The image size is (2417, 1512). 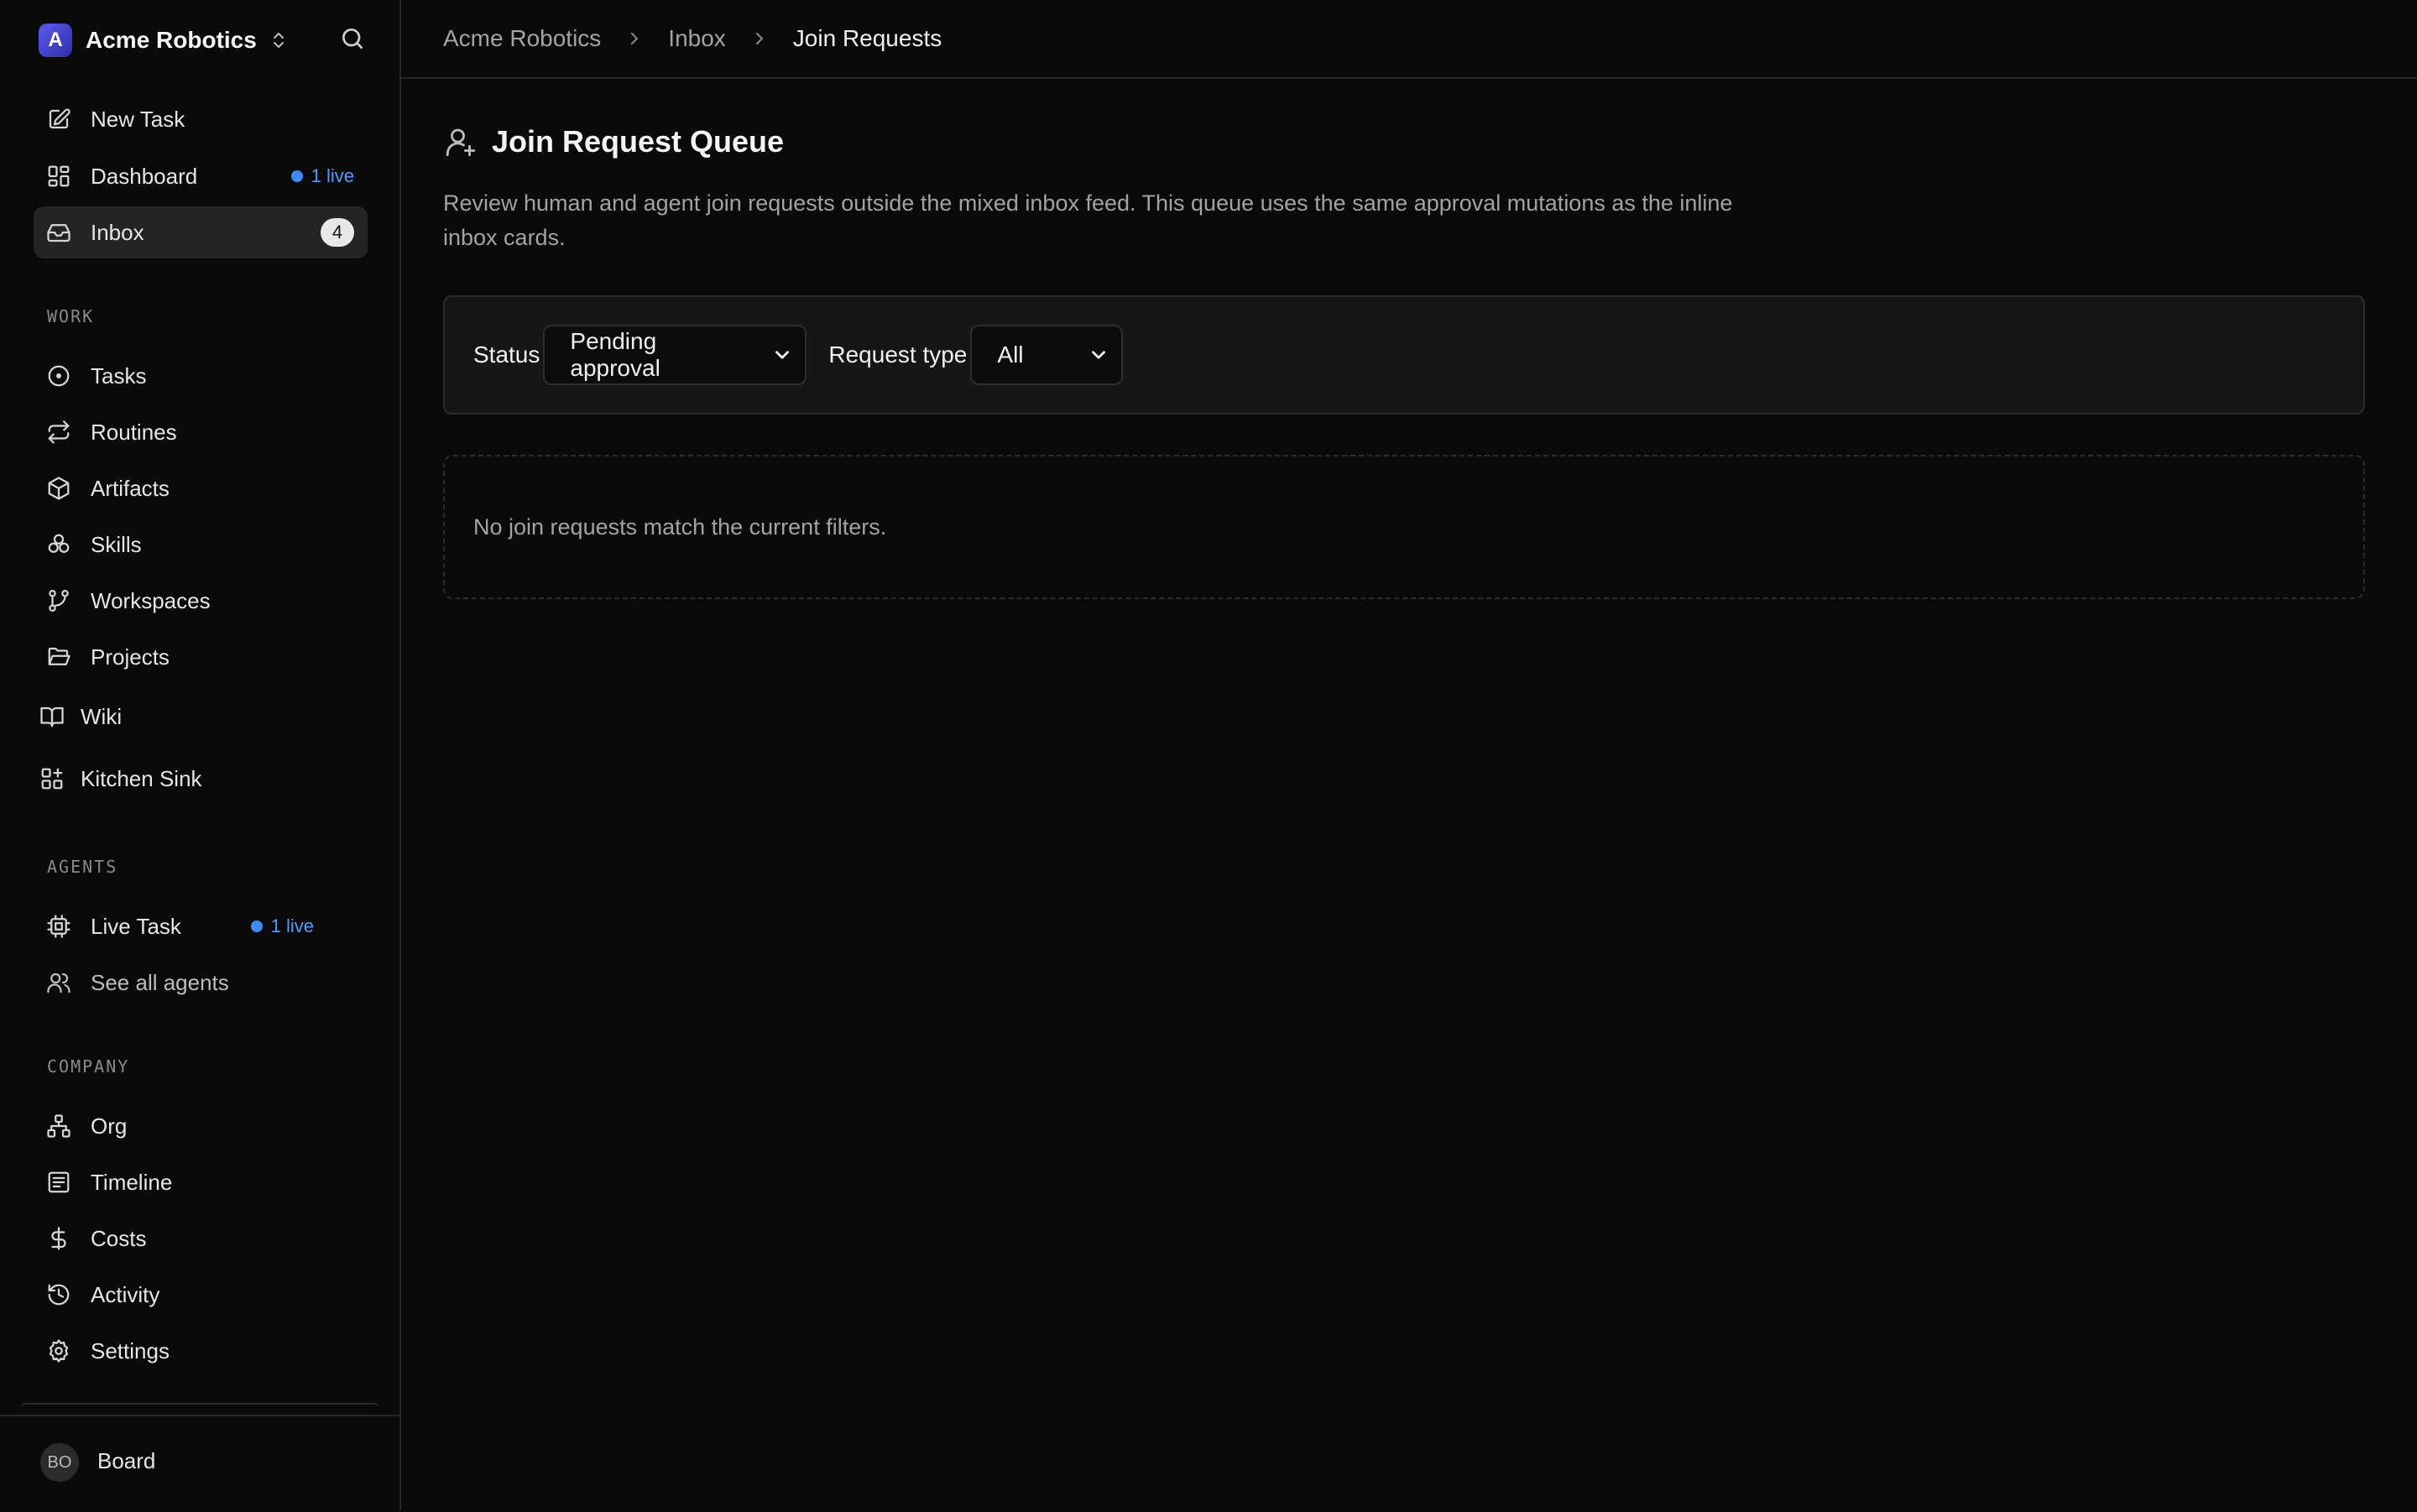 What do you see at coordinates (171, 40) in the screenshot?
I see `workspace-name: Acme Robotics` at bounding box center [171, 40].